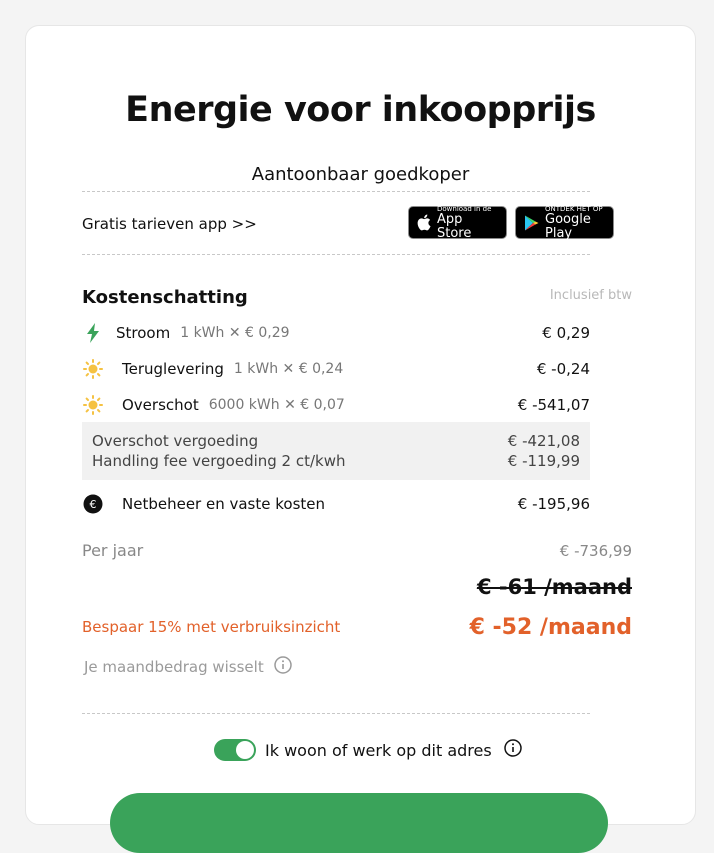 This screenshot has width=714, height=853. Describe the element at coordinates (219, 461) in the screenshot. I see `breakdown-label: Handling fee vergoeding 2 ct/kwh` at that location.